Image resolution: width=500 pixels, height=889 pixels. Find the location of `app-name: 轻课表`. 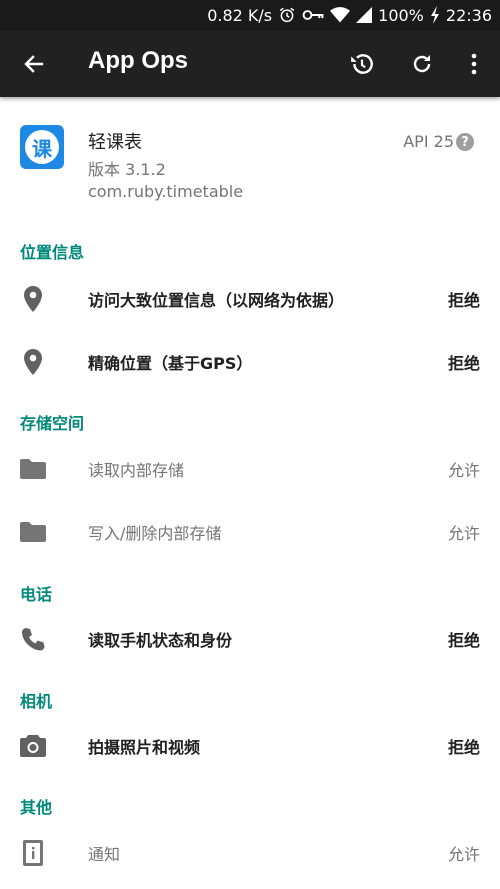

app-name: 轻课表 is located at coordinates (115, 142).